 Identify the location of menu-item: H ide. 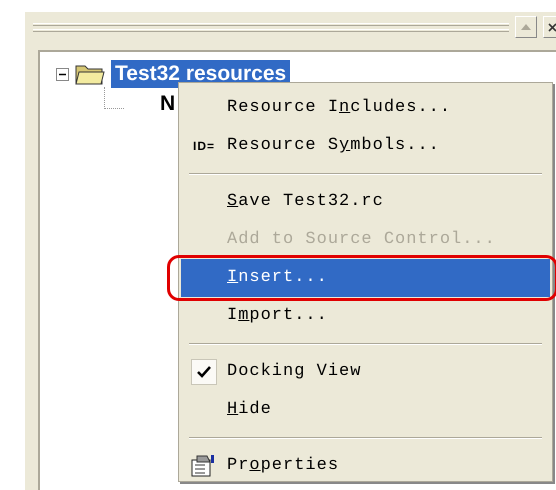
(365, 410).